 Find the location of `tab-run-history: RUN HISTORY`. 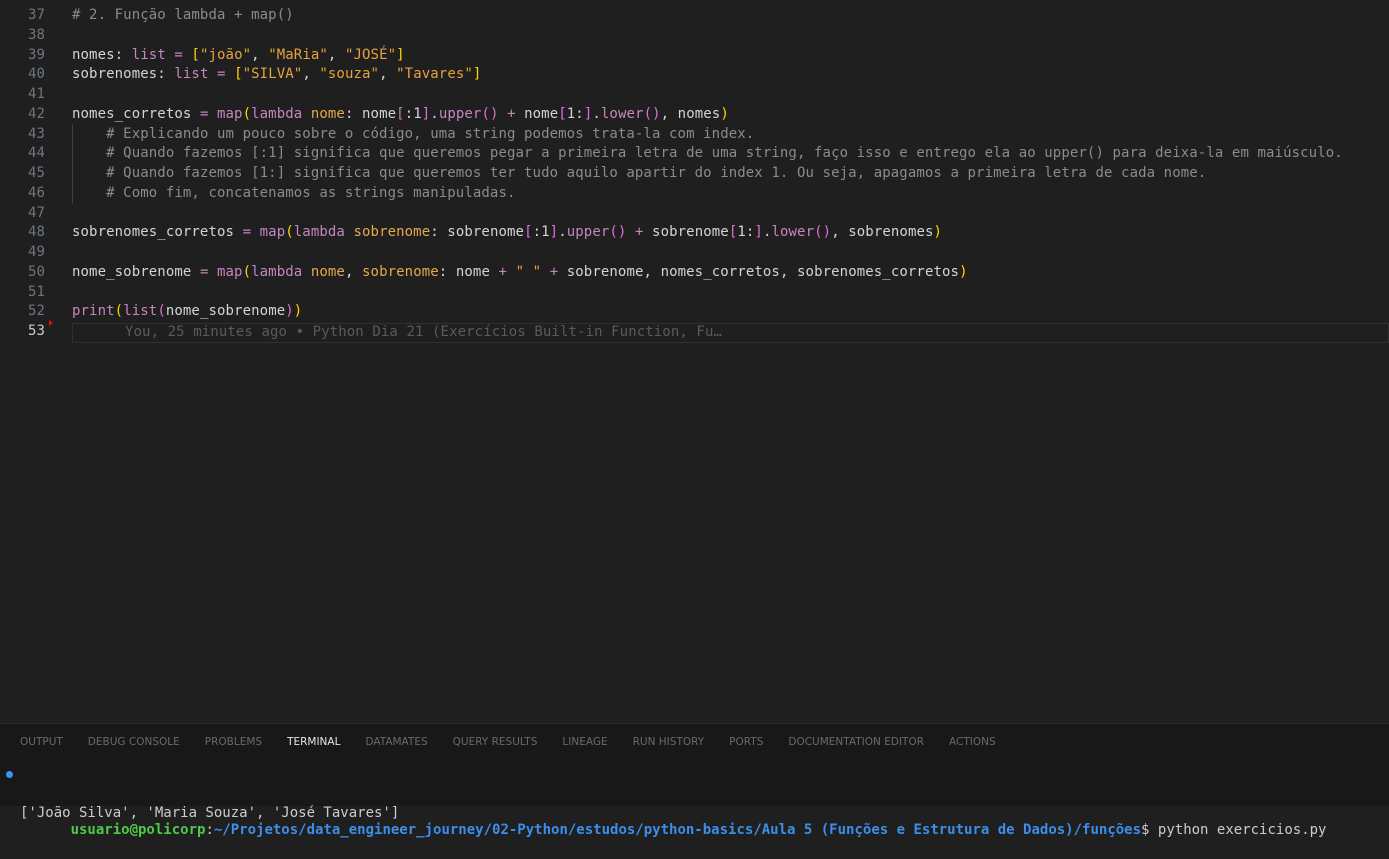

tab-run-history: RUN HISTORY is located at coordinates (669, 742).